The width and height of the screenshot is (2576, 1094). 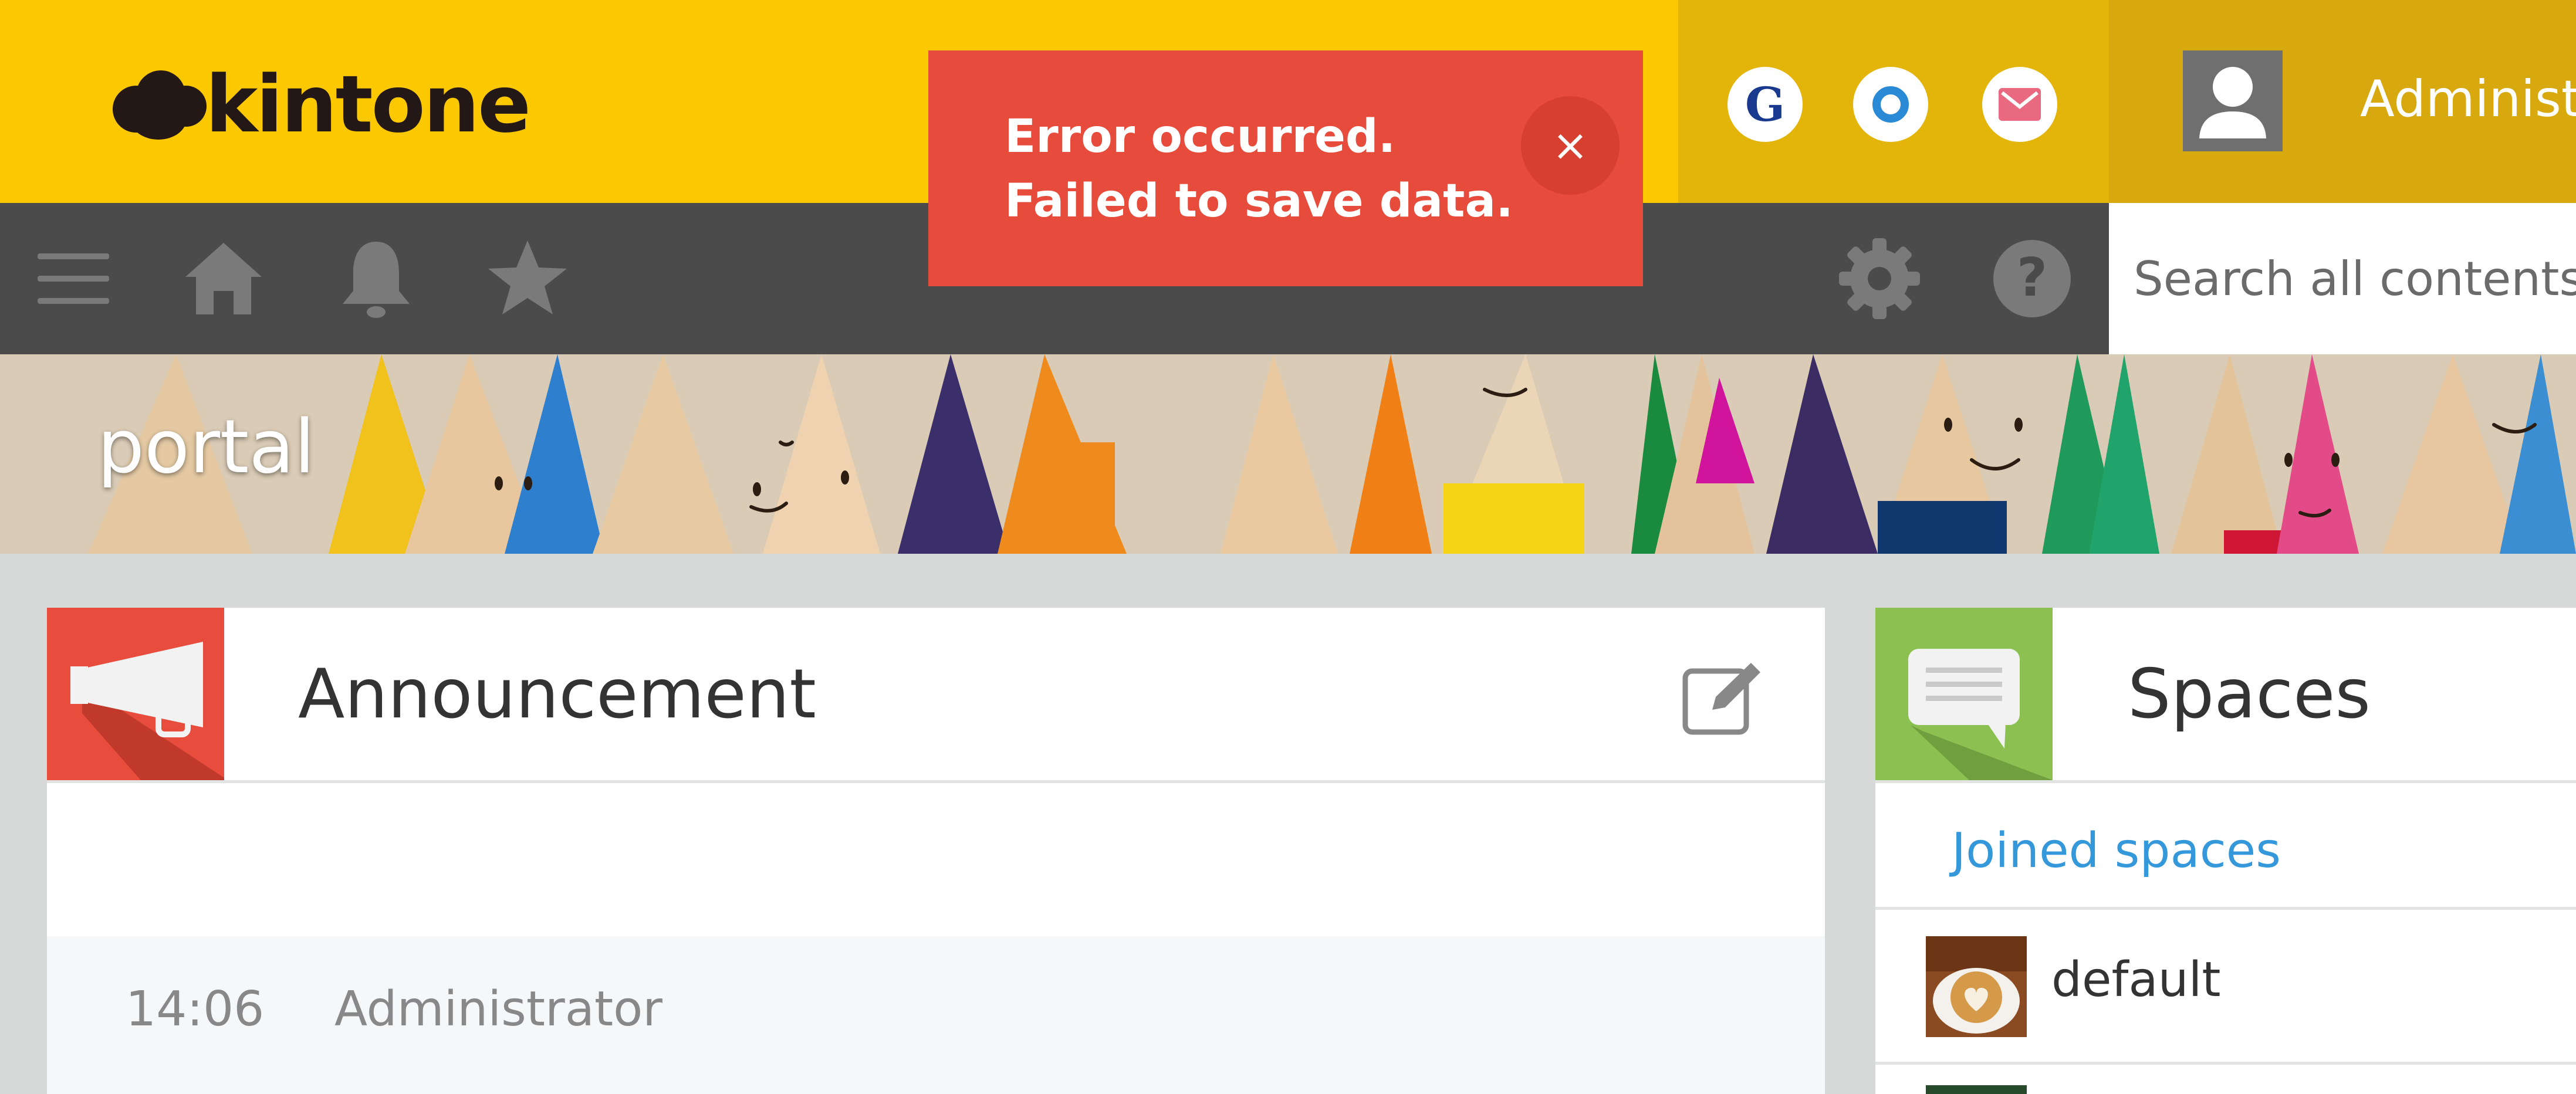 What do you see at coordinates (2355, 278) in the screenshot?
I see `search-input` at bounding box center [2355, 278].